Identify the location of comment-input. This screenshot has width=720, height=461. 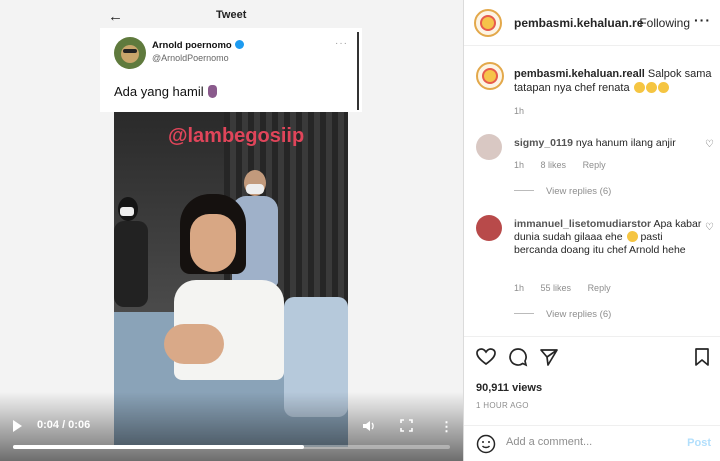
(591, 442).